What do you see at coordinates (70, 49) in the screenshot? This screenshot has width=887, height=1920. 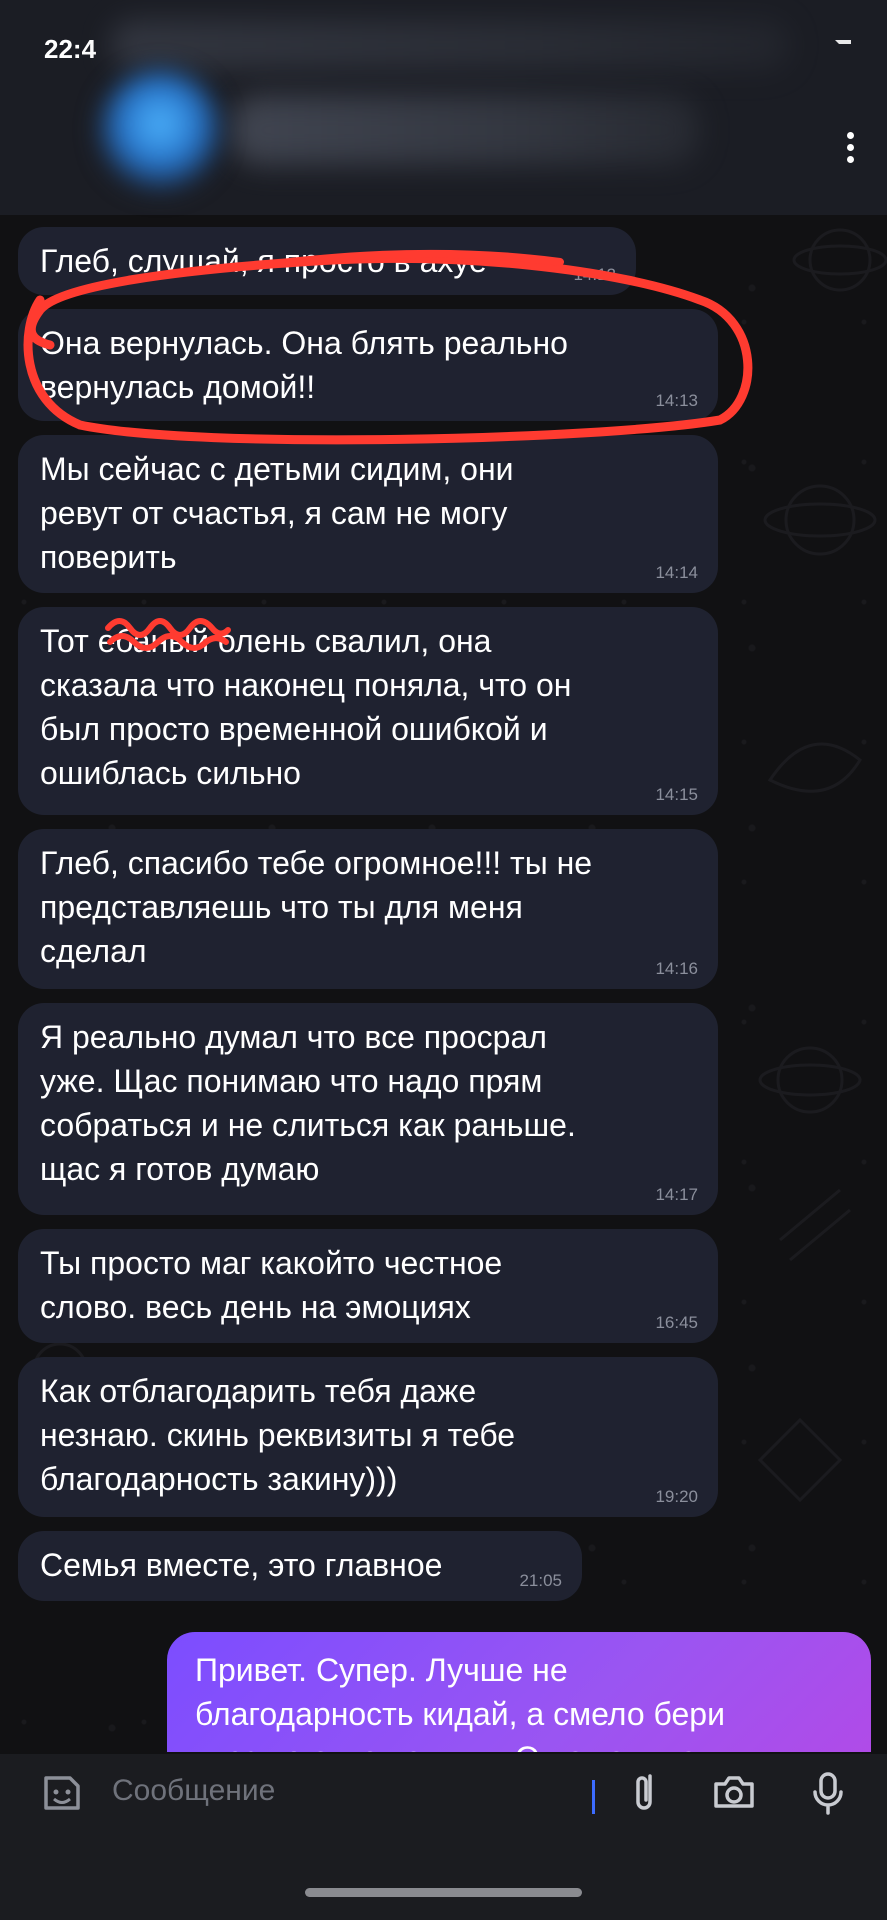 I see `status-time: 22:4` at bounding box center [70, 49].